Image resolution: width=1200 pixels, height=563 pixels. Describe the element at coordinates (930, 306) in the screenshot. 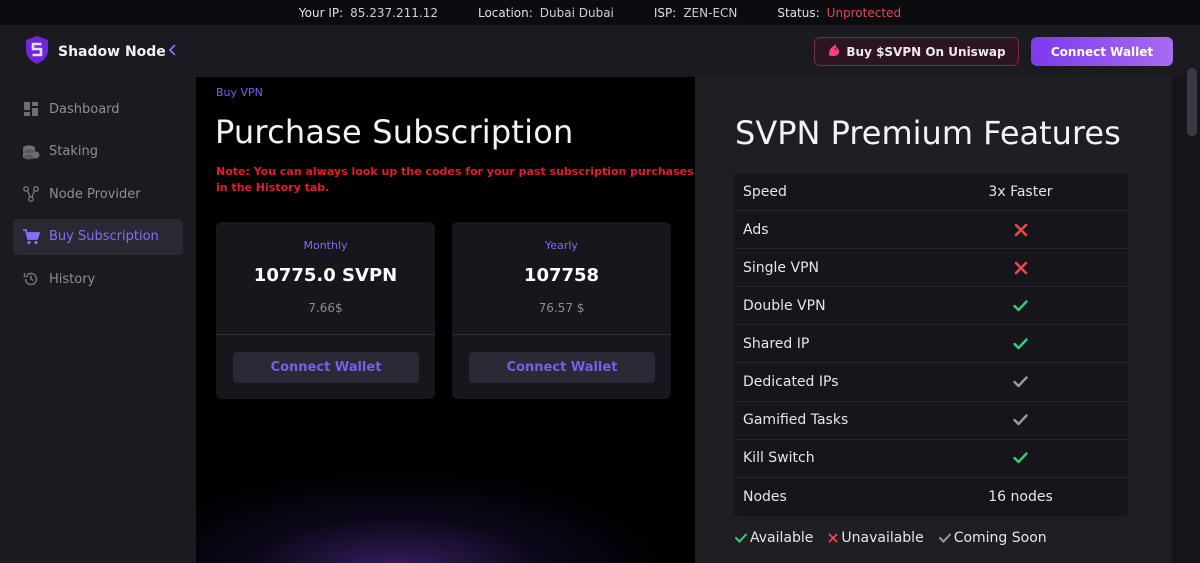

I see `table-row: Double VPN` at that location.